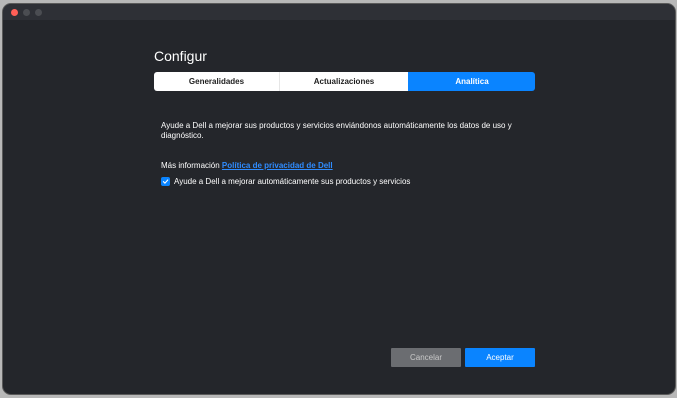 The image size is (677, 398). I want to click on close-window-button, so click(14, 12).